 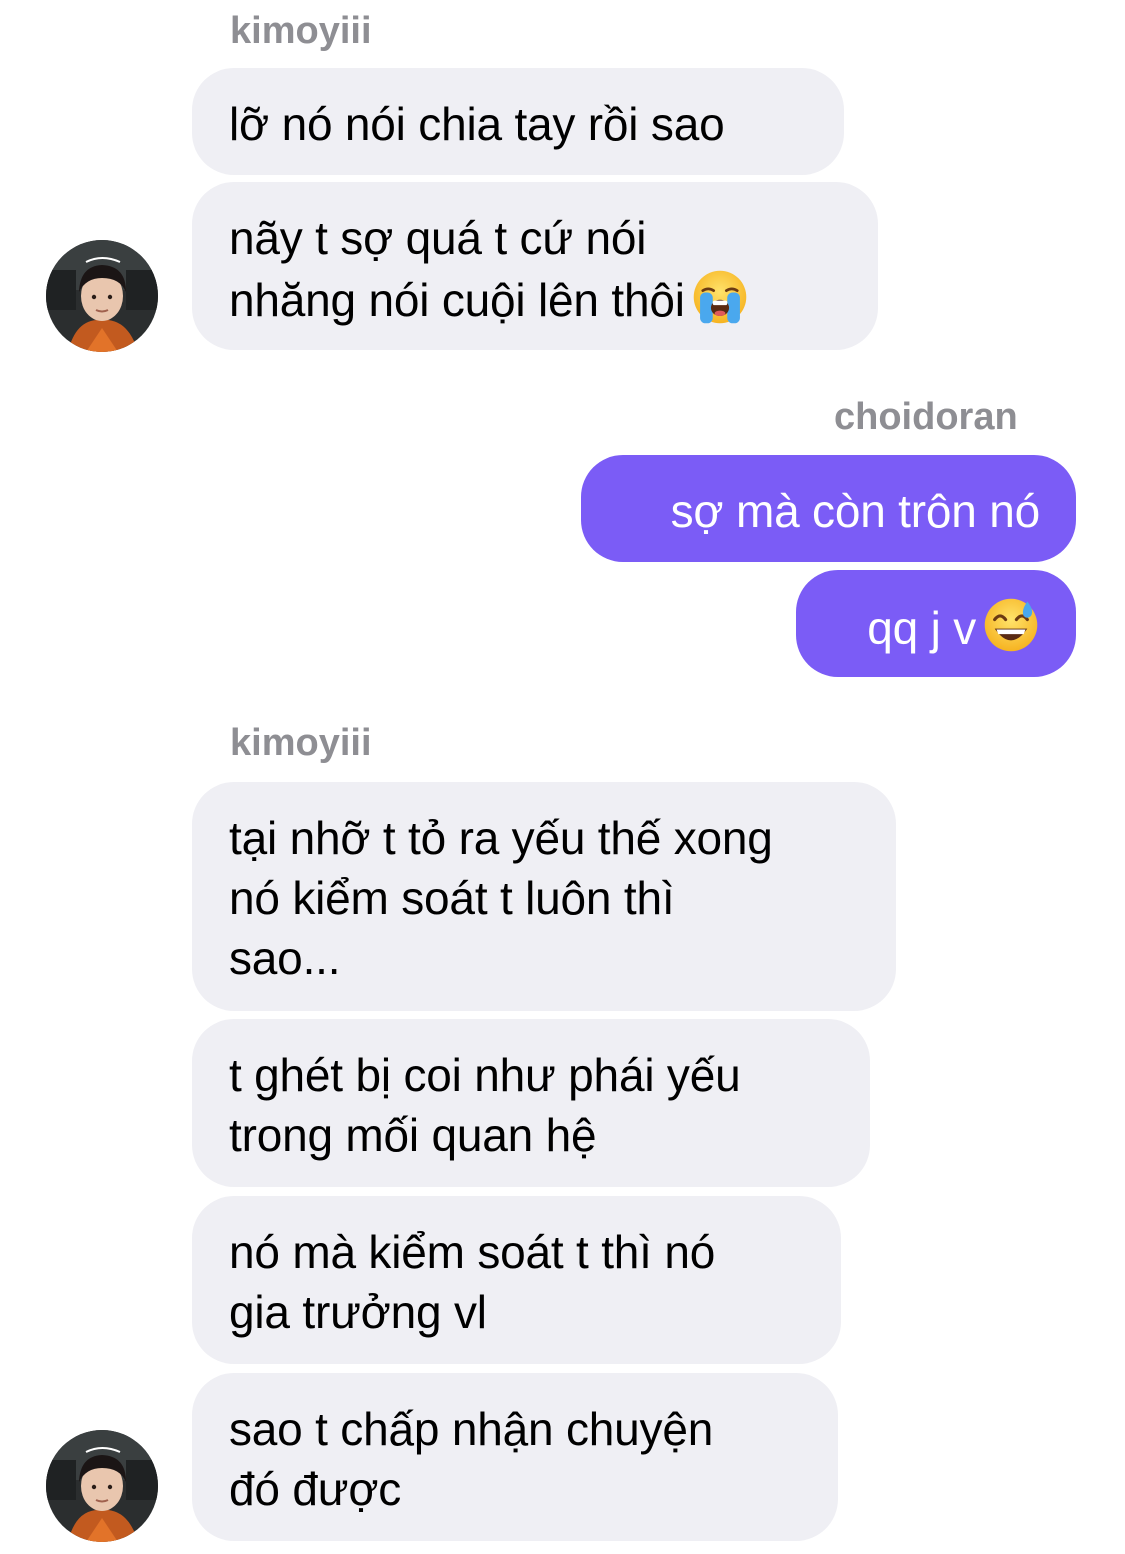 I want to click on message-text: qq j v, so click(x=936, y=627).